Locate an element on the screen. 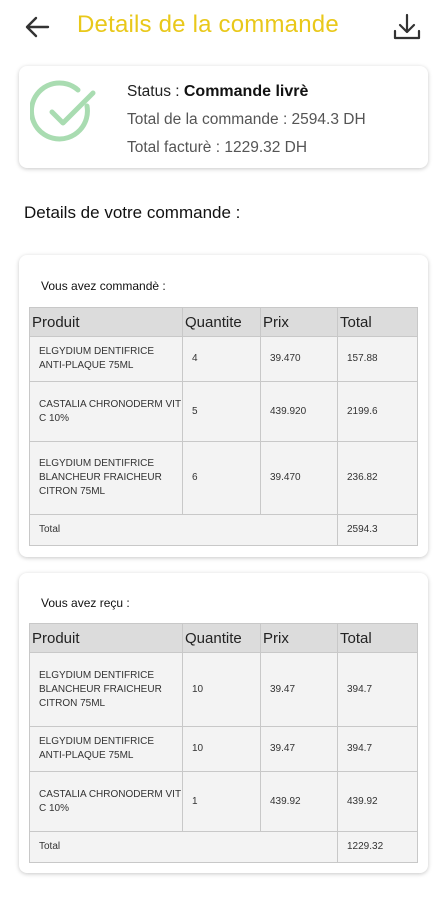 Image resolution: width=445 pixels, height=900 pixels. total-value: 1229.32 is located at coordinates (377, 847).